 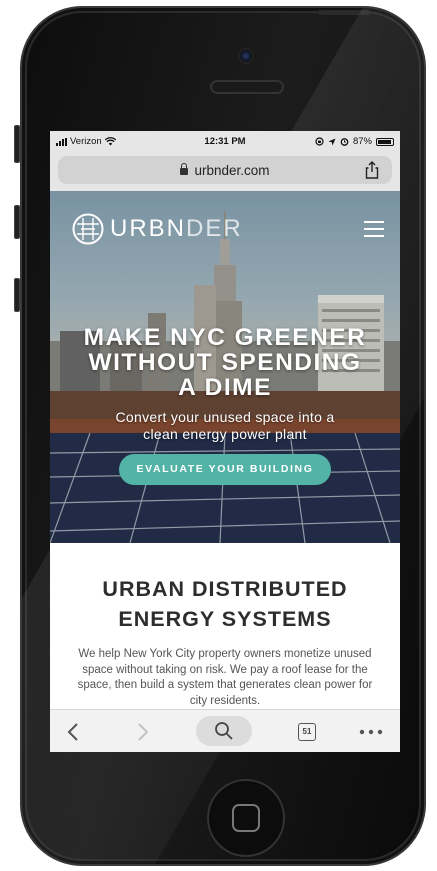 I want to click on chevron-left-icon, so click(x=72, y=731).